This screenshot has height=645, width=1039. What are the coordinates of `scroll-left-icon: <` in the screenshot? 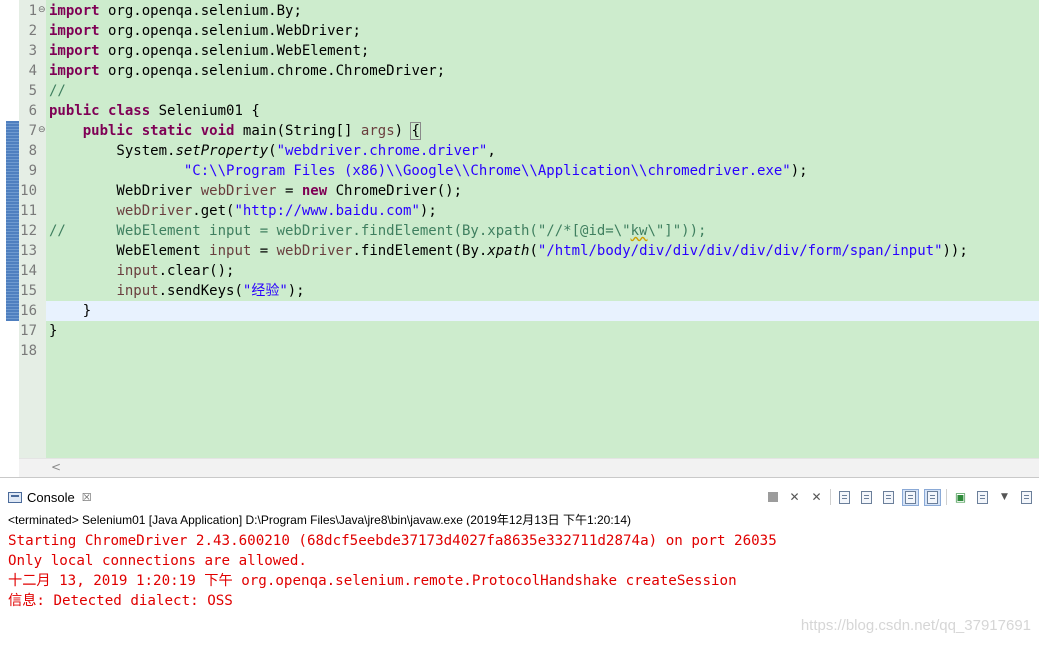 It's located at (56, 467).